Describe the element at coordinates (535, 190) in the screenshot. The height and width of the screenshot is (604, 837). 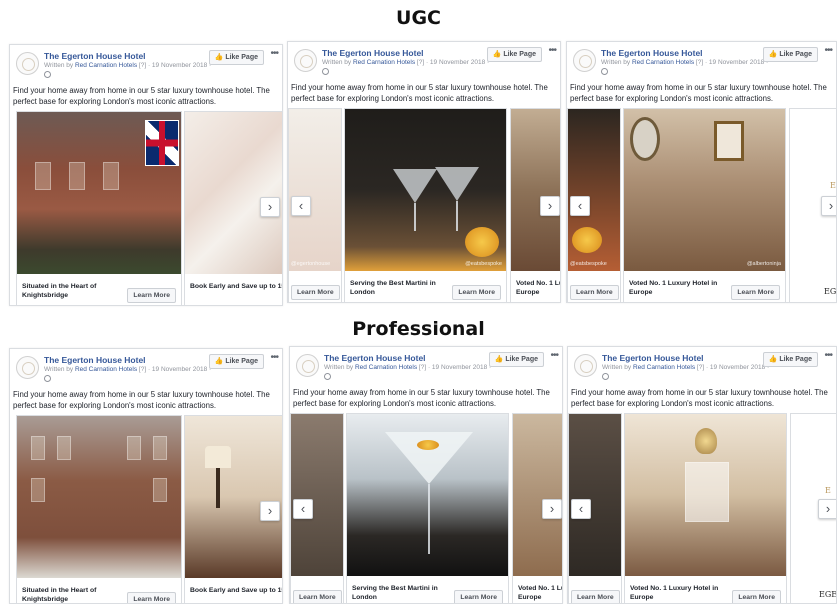
I see `lounge-photo` at that location.